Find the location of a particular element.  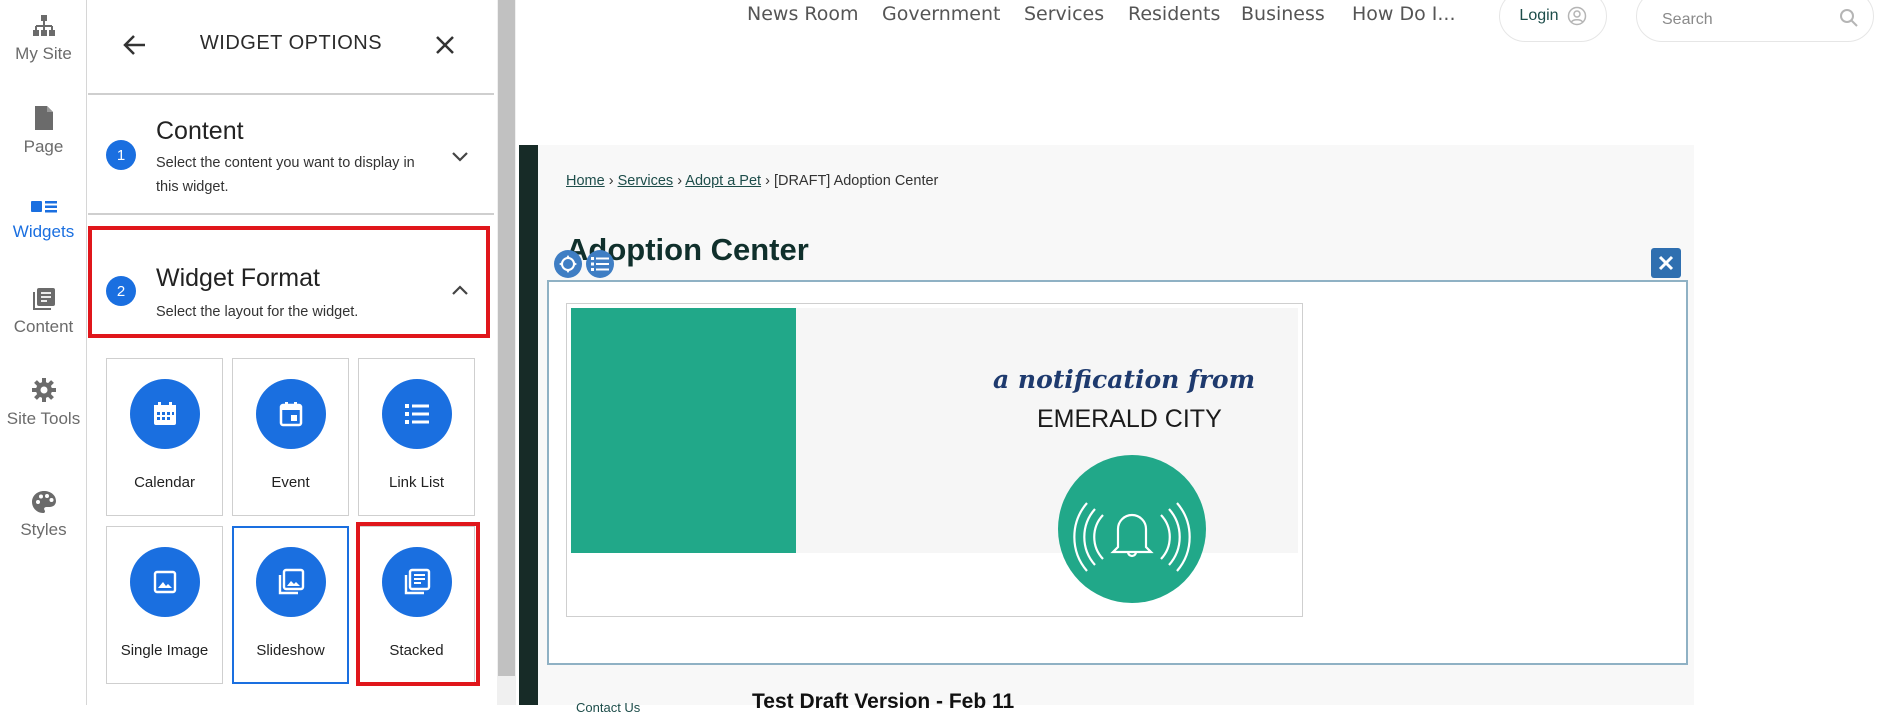

format-tile-single-image: Single Image is located at coordinates (164, 605).